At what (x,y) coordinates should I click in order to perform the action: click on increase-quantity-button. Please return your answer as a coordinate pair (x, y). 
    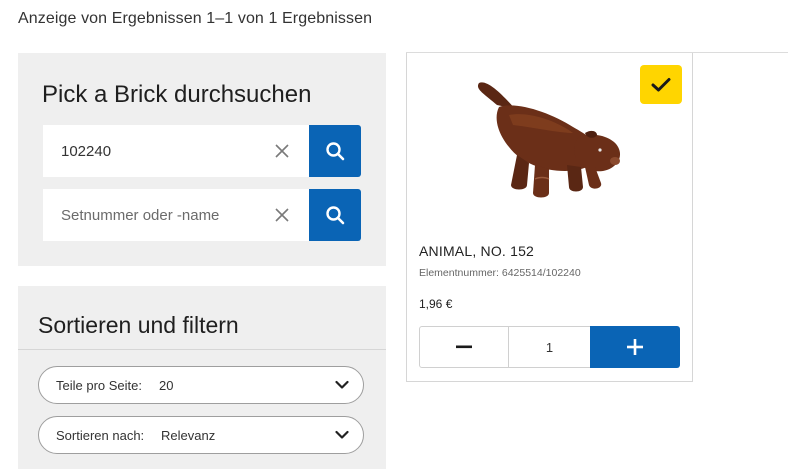
    Looking at the image, I should click on (635, 347).